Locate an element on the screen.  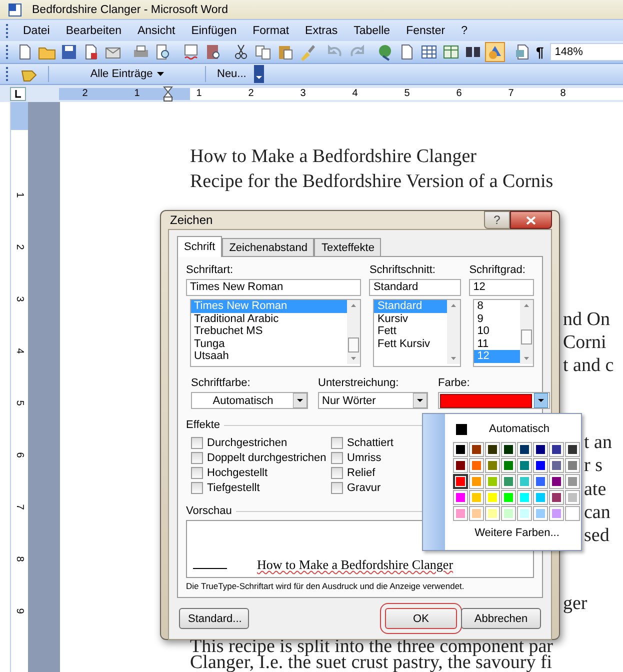
input-field: Times New Roman is located at coordinates (274, 287).